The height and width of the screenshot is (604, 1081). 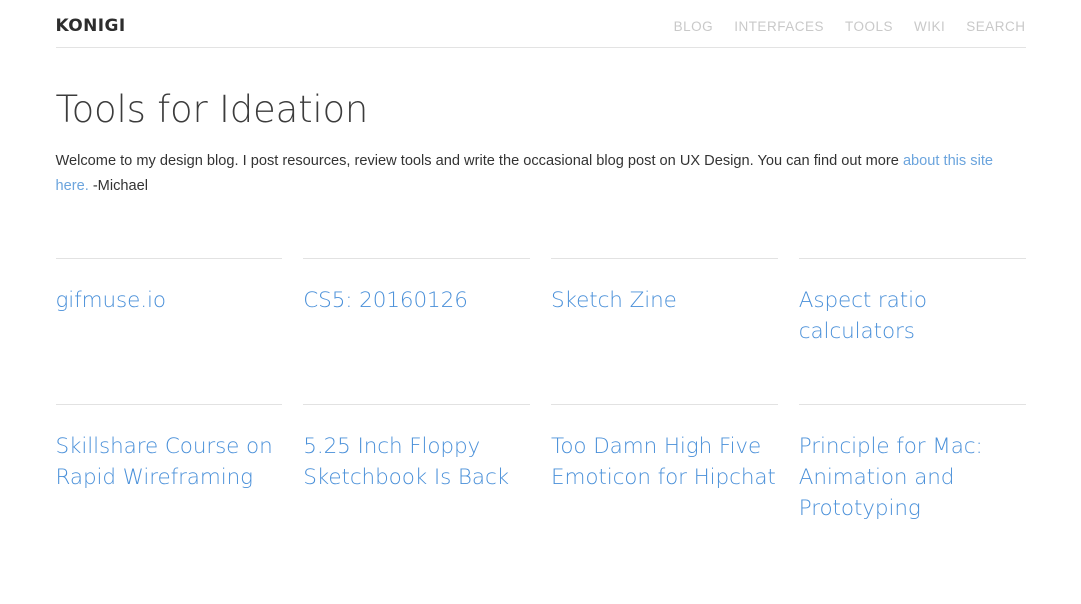 I want to click on post-card: Sketch Zine, so click(x=664, y=330).